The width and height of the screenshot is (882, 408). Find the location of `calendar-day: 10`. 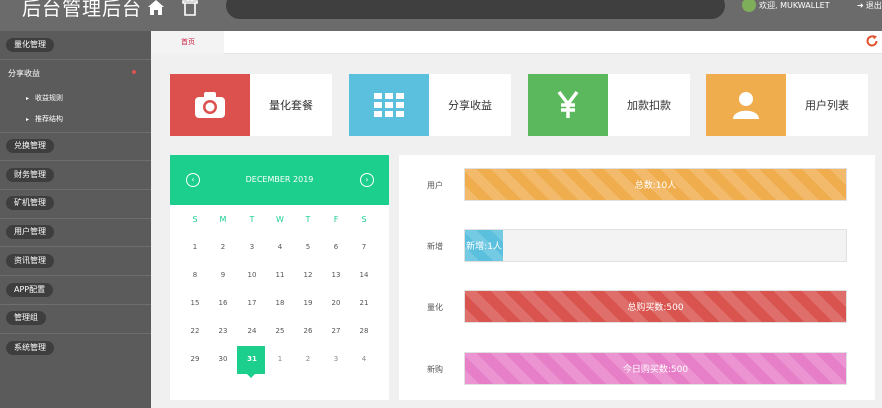

calendar-day: 10 is located at coordinates (252, 275).